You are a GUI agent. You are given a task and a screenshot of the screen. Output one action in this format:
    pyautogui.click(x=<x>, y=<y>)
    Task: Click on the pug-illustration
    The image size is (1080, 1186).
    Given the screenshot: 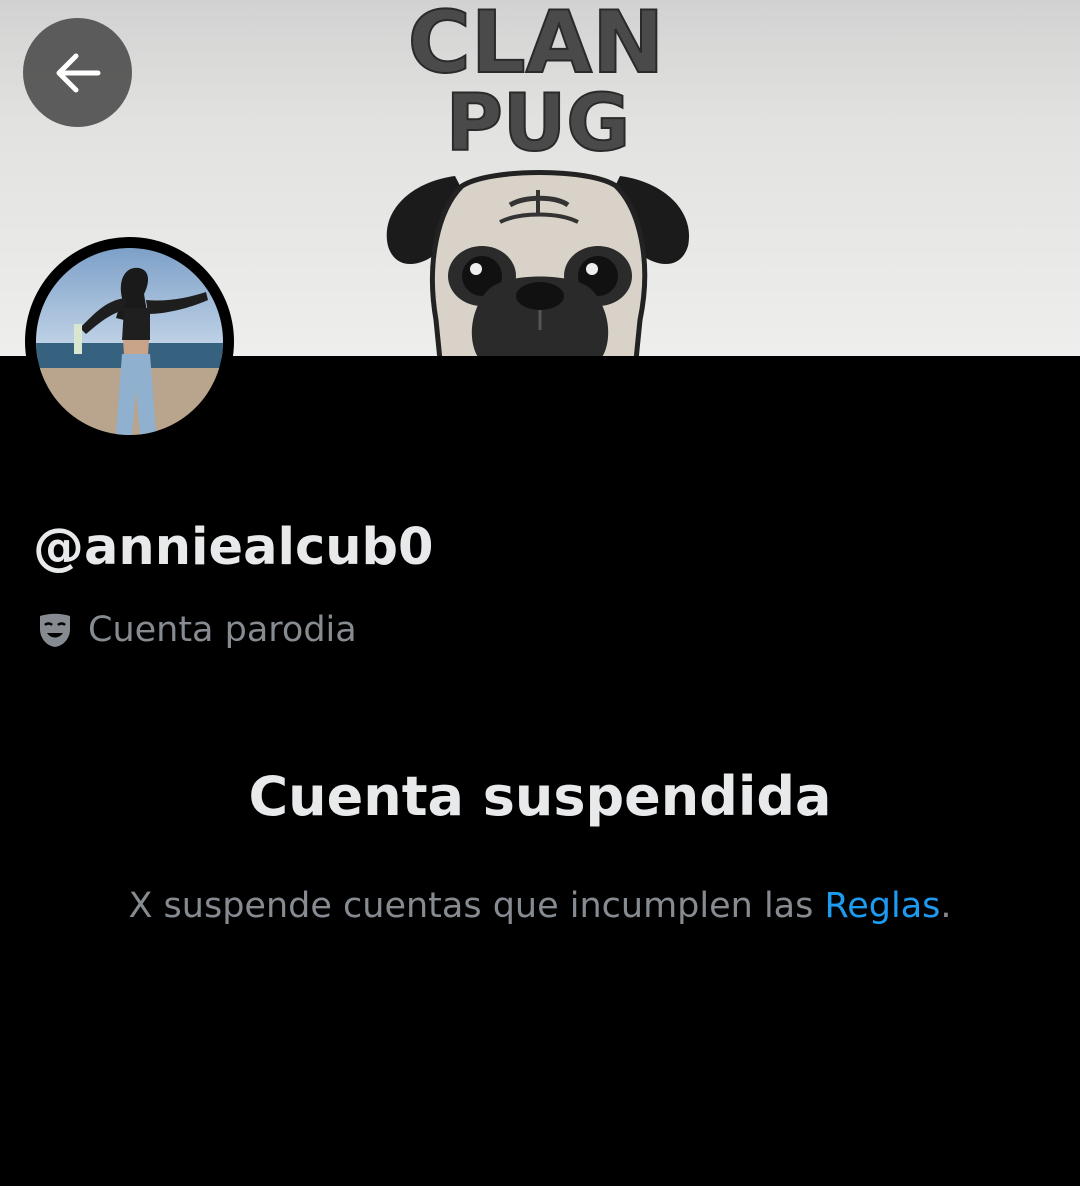 What is the action you would take?
    pyautogui.click(x=538, y=263)
    